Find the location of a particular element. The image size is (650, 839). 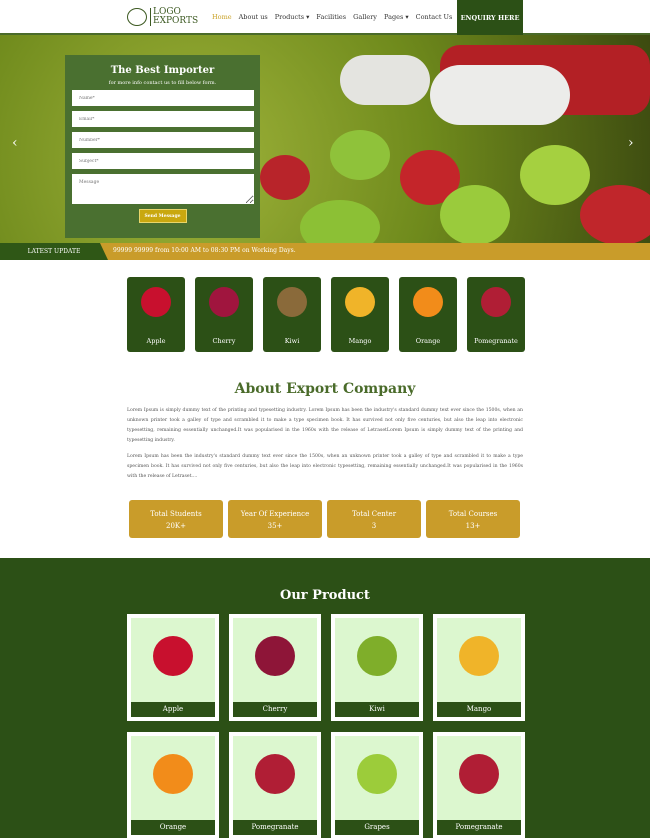

category-card: Pomegranate is located at coordinates (496, 314).